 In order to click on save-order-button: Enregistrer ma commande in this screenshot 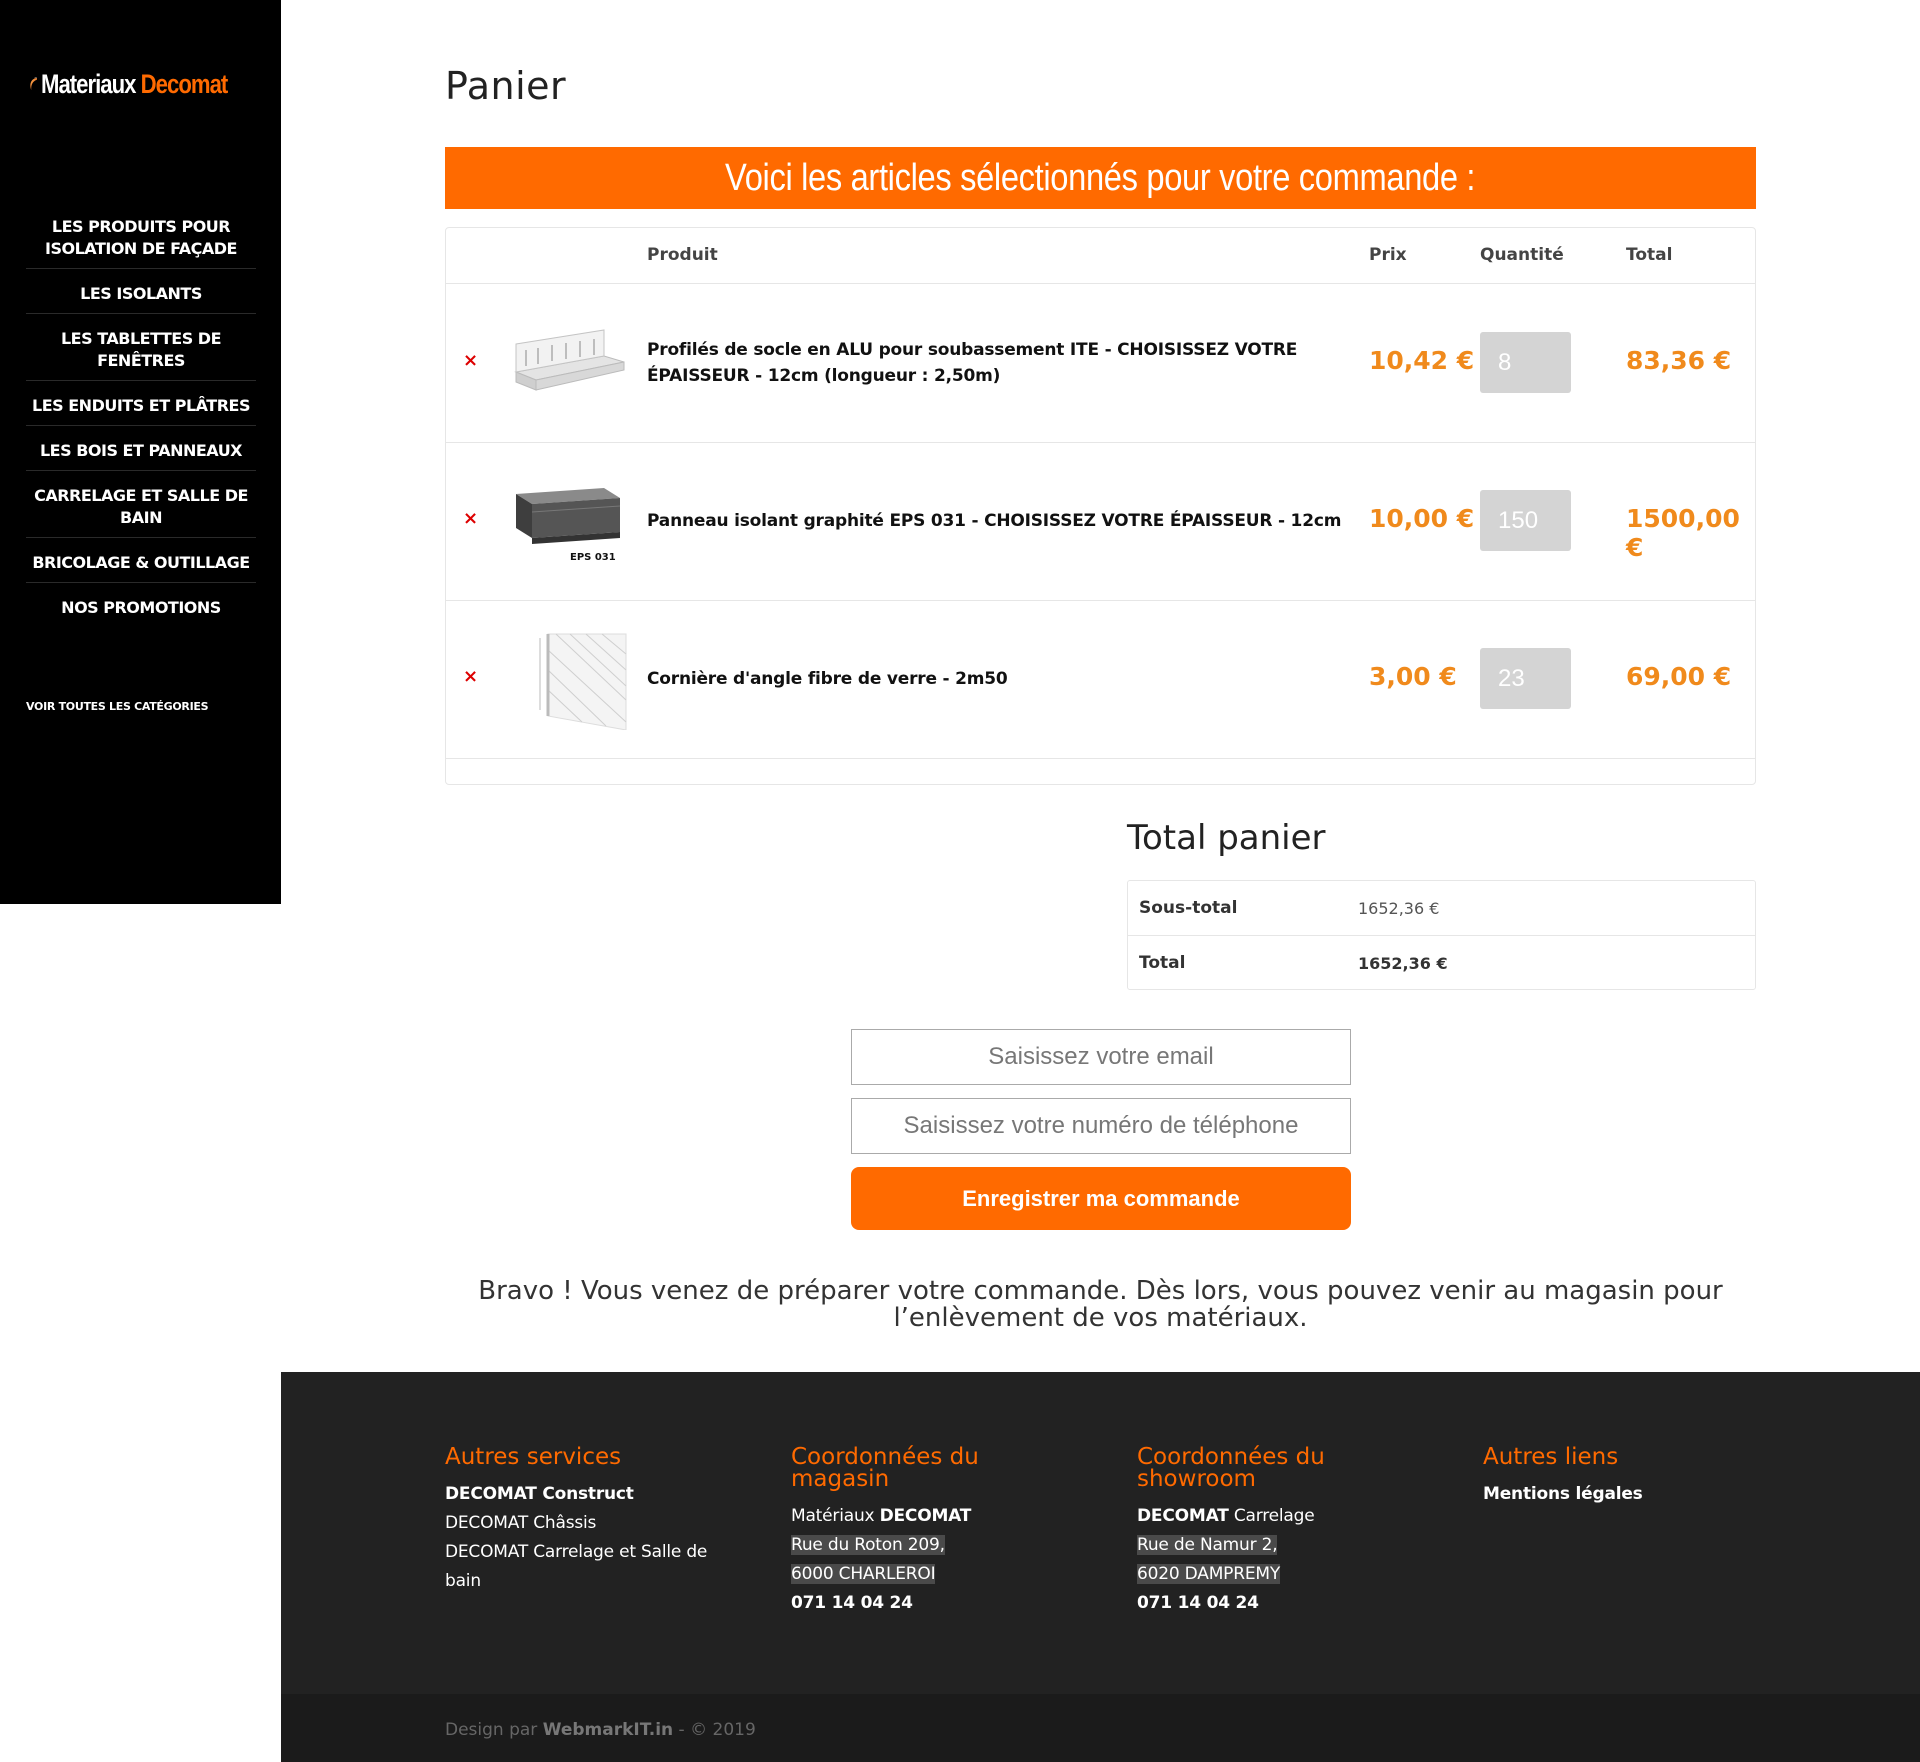, I will do `click(1101, 1198)`.